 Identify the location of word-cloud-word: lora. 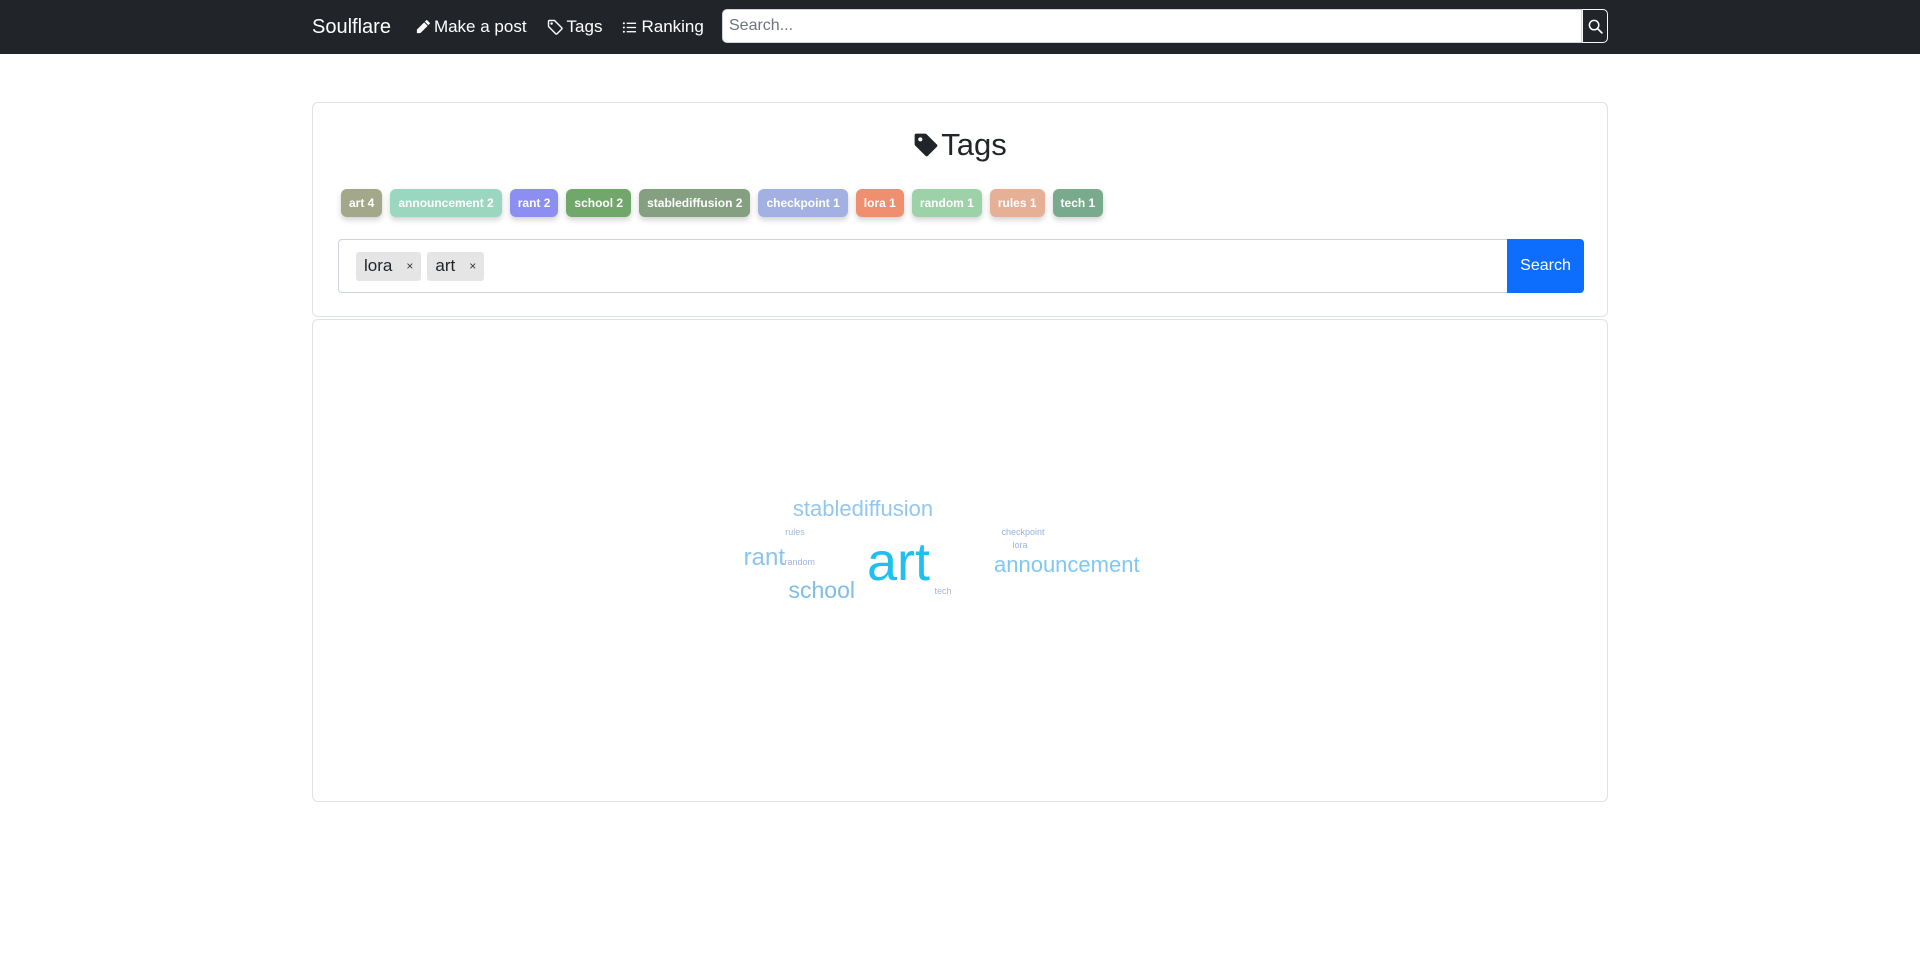
(1019, 545).